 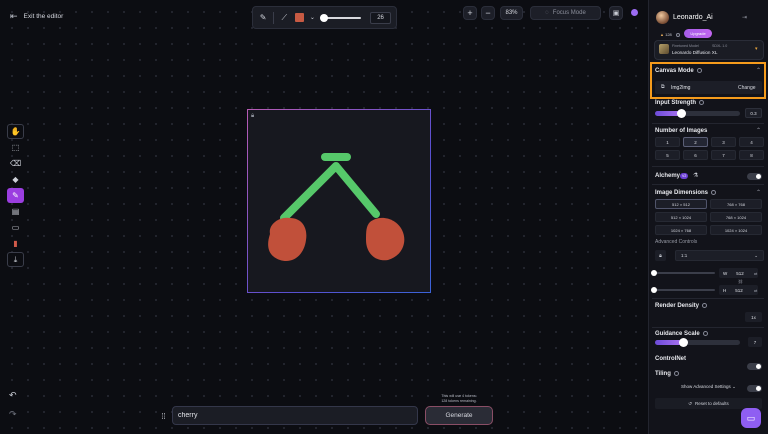 I want to click on layer-tool: ▭, so click(x=15, y=227).